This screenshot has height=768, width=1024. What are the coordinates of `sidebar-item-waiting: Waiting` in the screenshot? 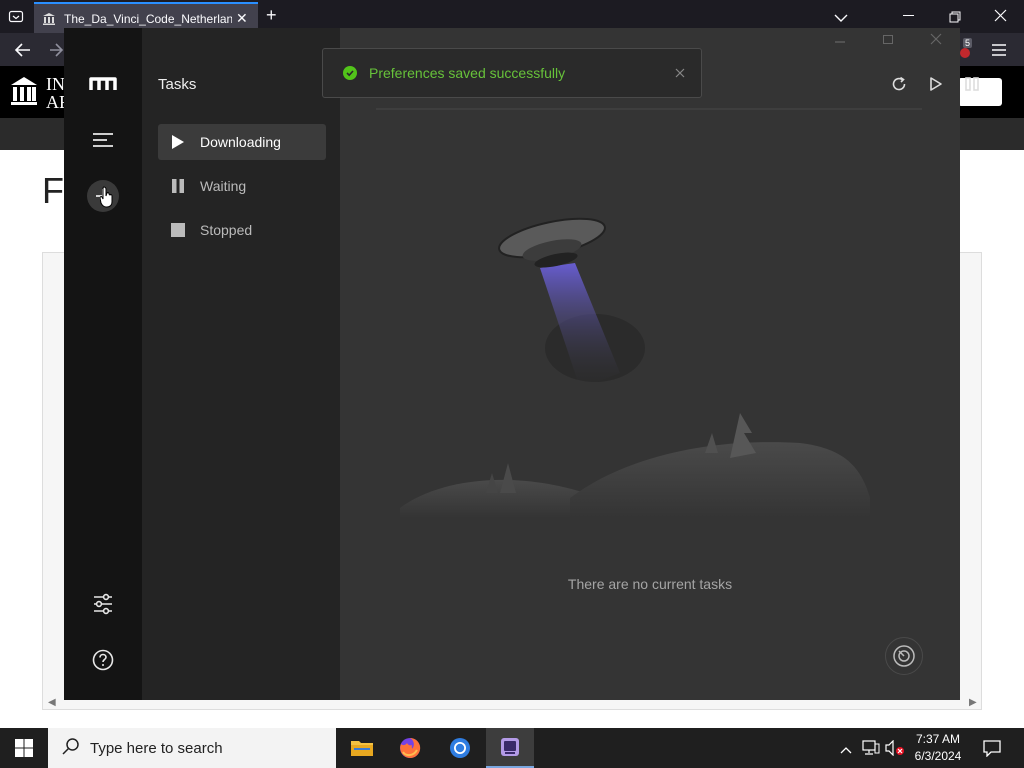 It's located at (242, 186).